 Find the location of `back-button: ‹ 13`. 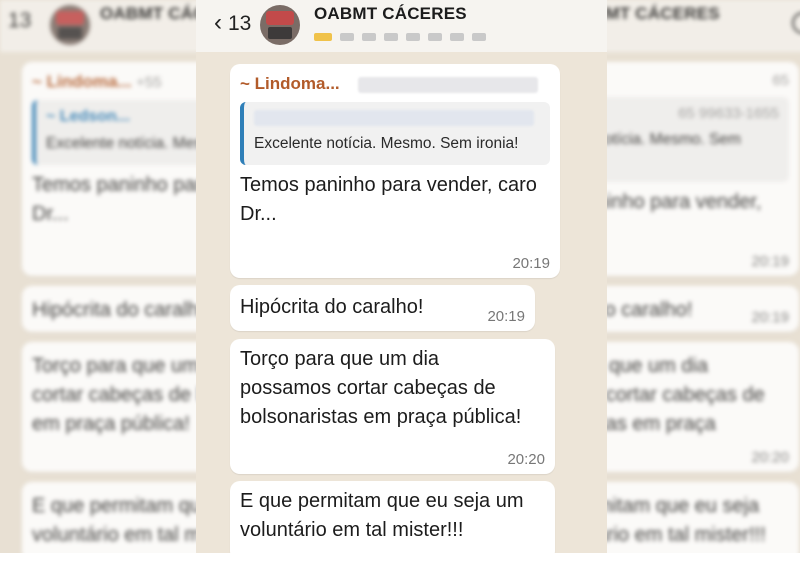

back-button: ‹ 13 is located at coordinates (232, 23).